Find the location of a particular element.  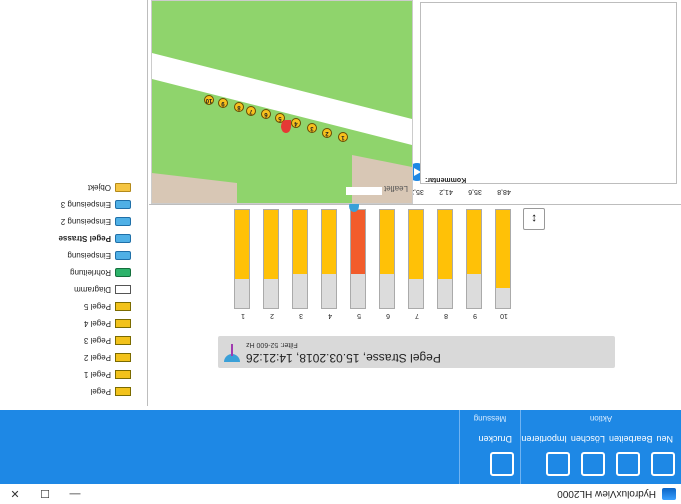

tree-item-label: Rohrleitung is located at coordinates (90, 272).